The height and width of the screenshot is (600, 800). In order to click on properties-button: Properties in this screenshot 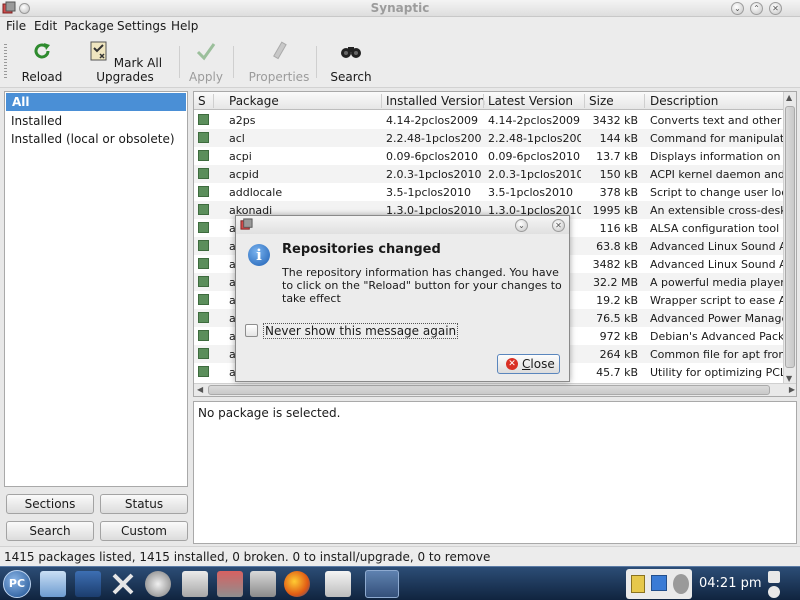, I will do `click(279, 62)`.